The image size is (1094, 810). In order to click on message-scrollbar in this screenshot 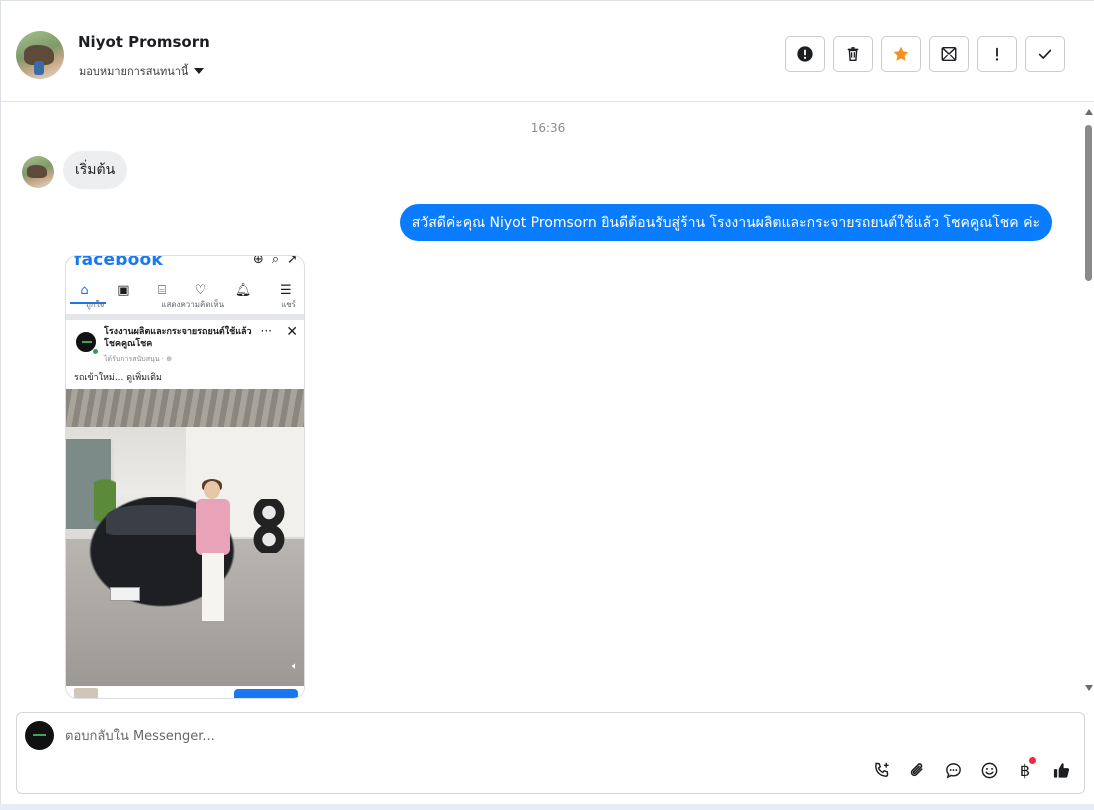, I will do `click(1088, 401)`.